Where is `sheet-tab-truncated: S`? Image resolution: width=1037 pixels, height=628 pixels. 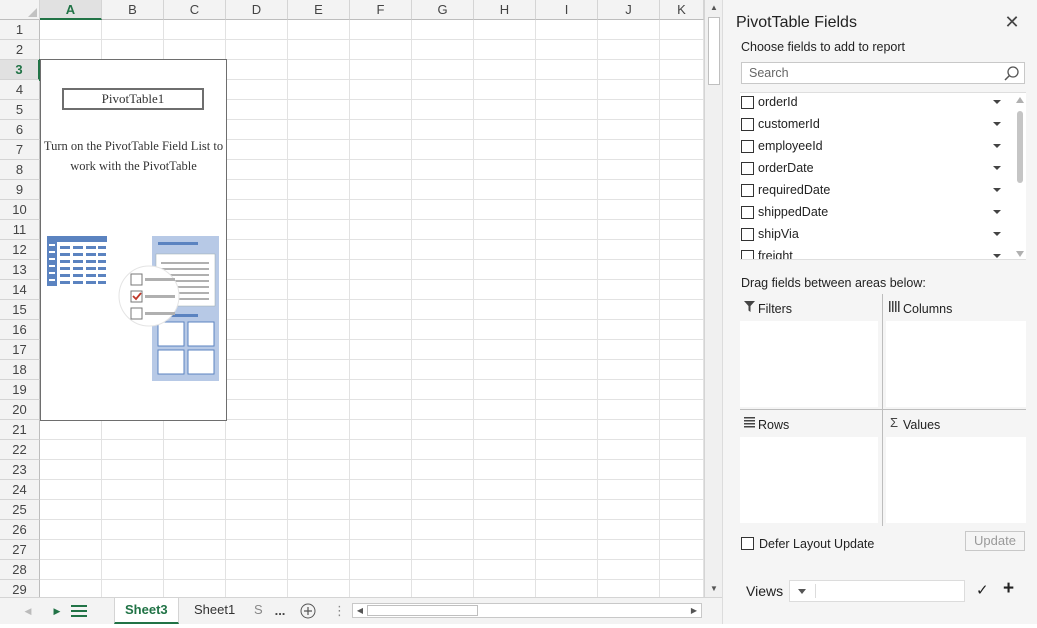
sheet-tab-truncated: S is located at coordinates (258, 611).